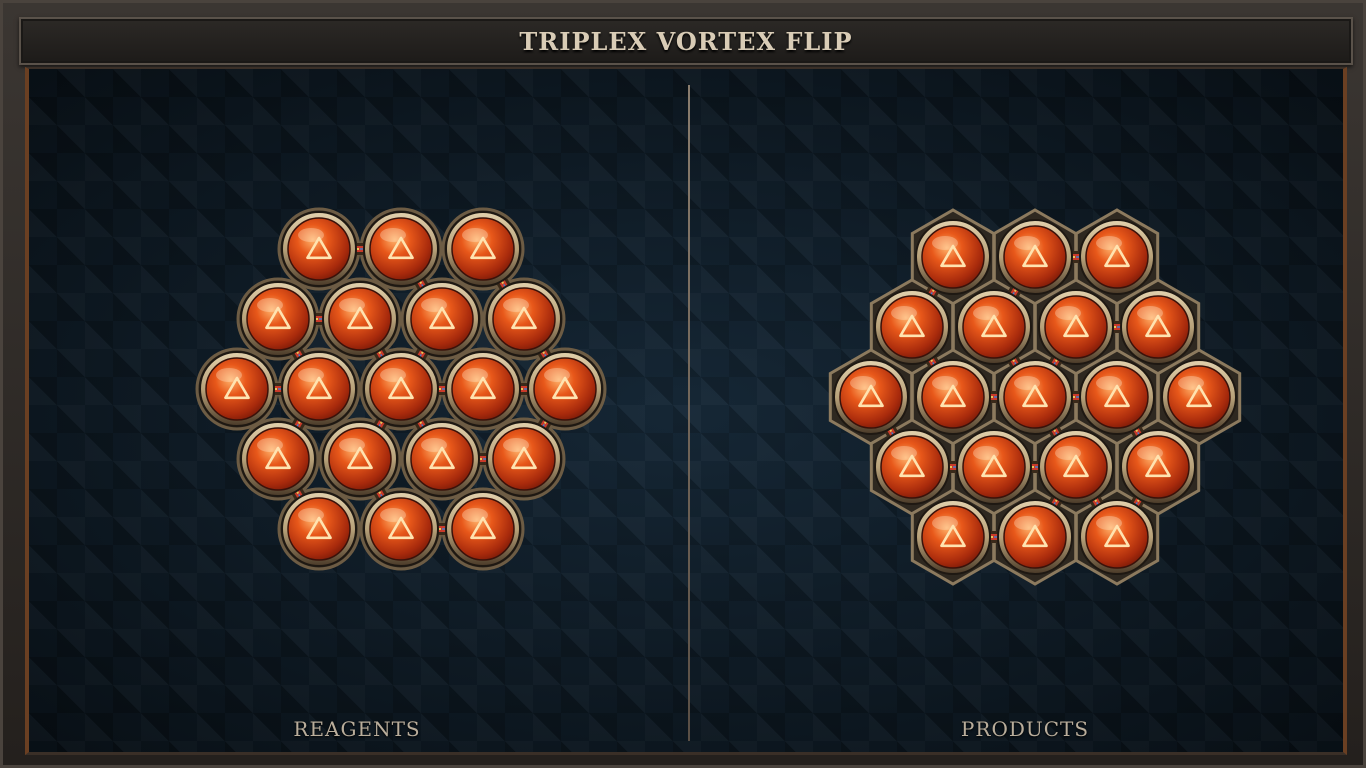  I want to click on title-bar: TRIPLEX VORTEX FLIP, so click(686, 41).